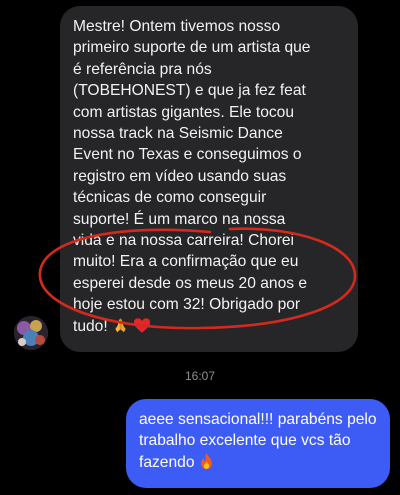 The height and width of the screenshot is (495, 400). I want to click on message-line: primeiro suporte de um artista que, so click(192, 48).